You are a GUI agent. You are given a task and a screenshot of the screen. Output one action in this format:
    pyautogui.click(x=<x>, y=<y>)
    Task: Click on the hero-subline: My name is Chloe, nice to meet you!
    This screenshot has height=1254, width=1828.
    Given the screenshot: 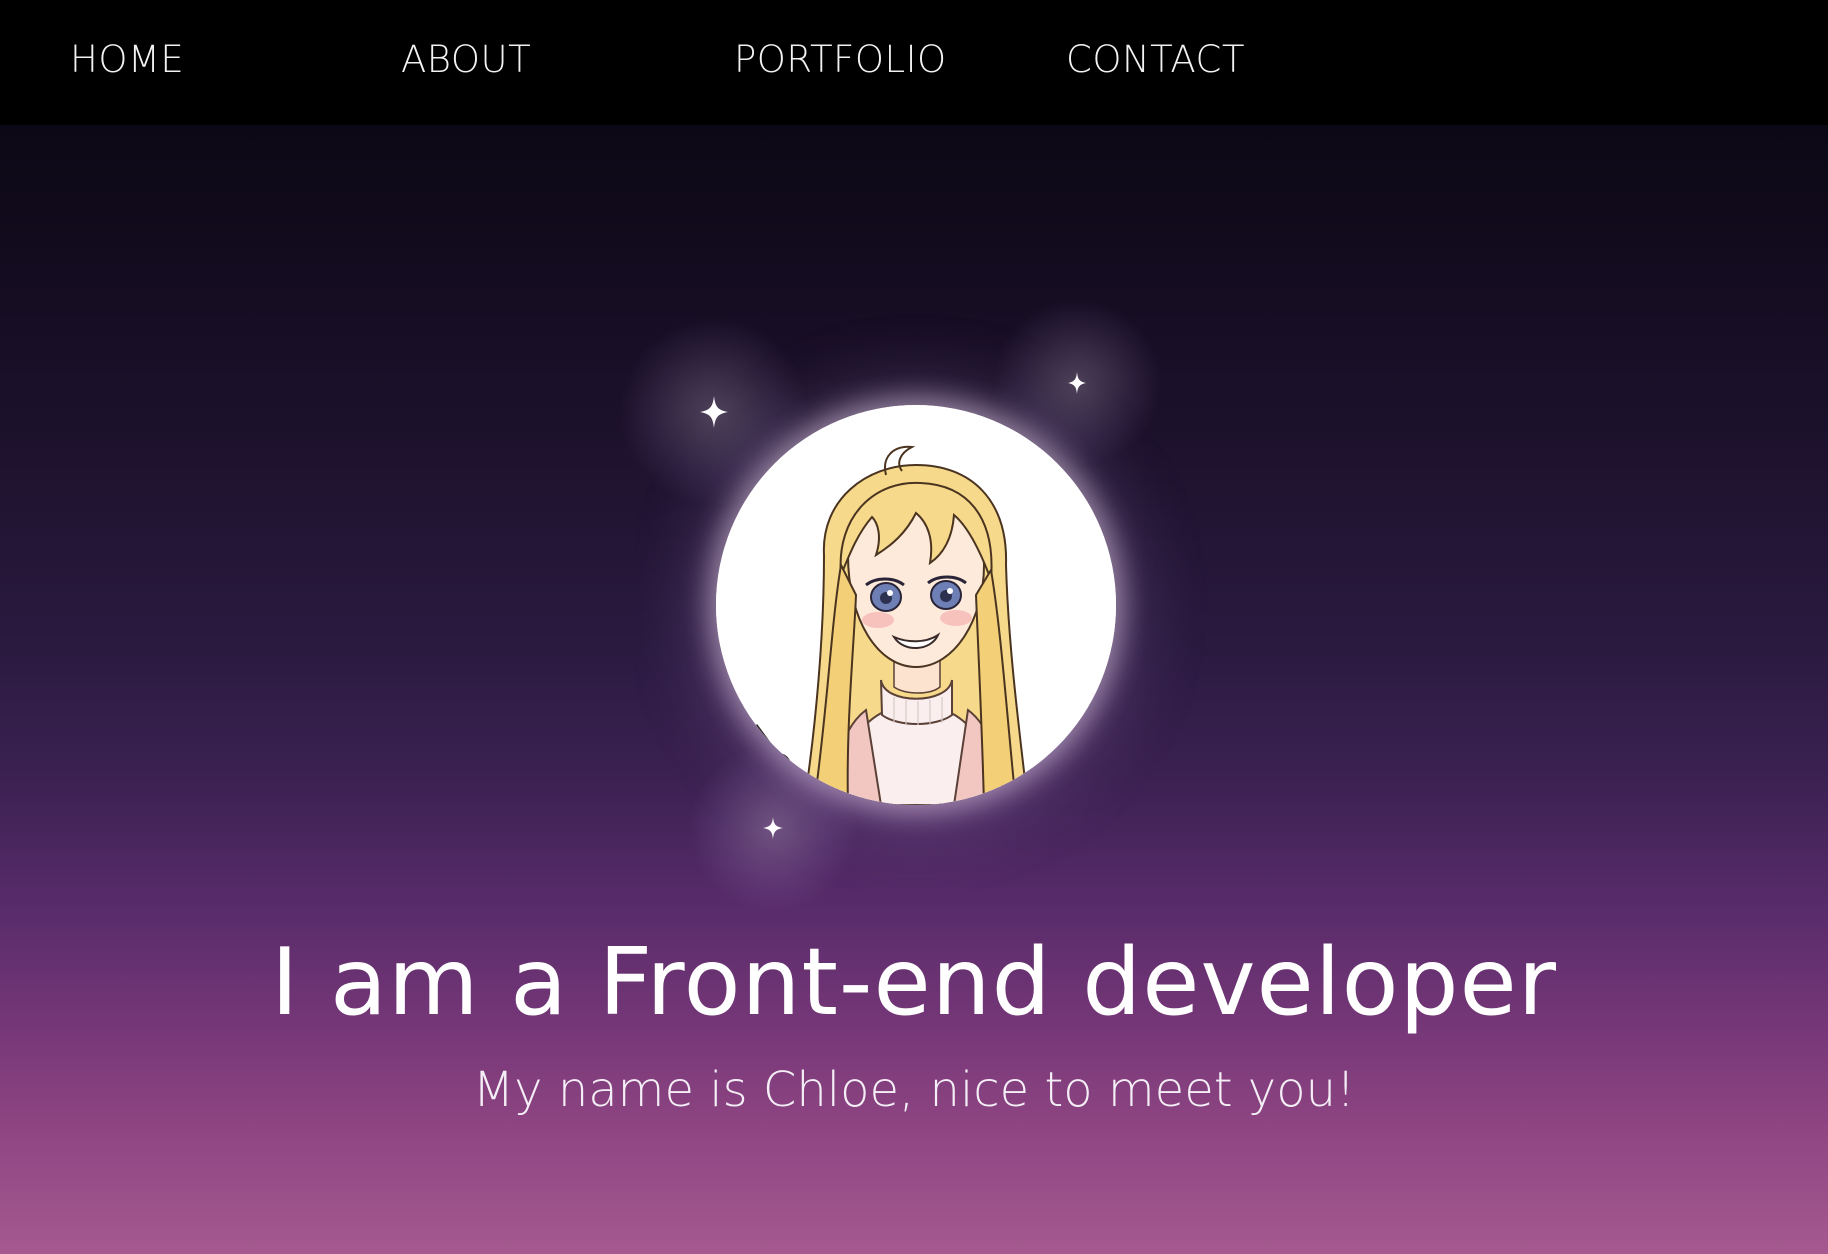 What is the action you would take?
    pyautogui.click(x=914, y=1090)
    